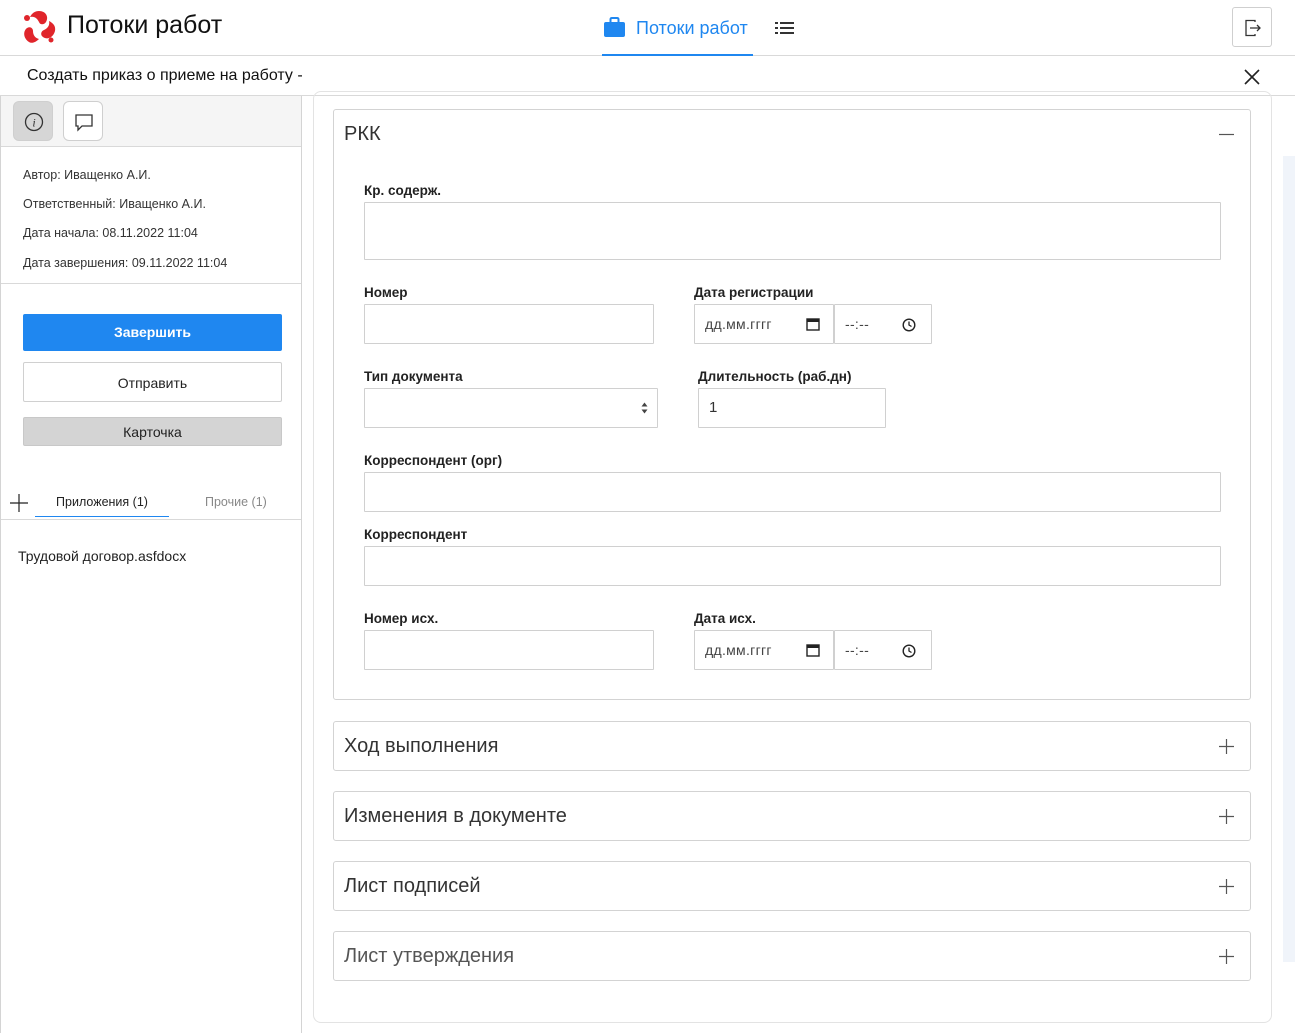 This screenshot has height=1033, width=1295. What do you see at coordinates (792, 746) in the screenshot?
I see `section-progress: Ход выполнения` at bounding box center [792, 746].